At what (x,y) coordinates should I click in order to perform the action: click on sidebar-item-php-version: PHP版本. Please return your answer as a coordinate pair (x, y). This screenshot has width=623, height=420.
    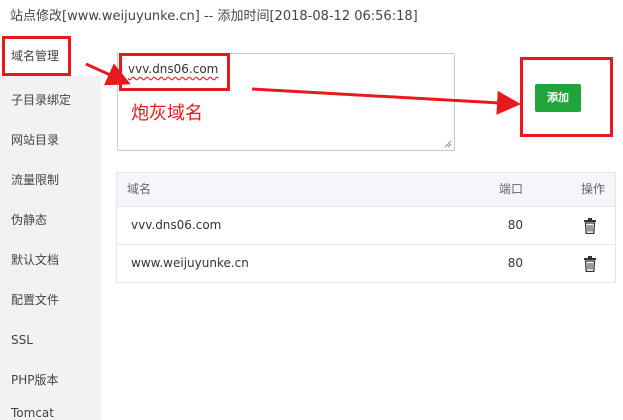
    Looking at the image, I should click on (50, 380).